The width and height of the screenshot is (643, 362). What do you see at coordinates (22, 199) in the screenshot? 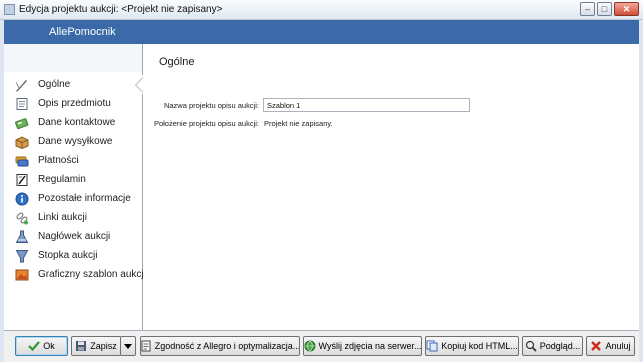
I see `info-icon` at bounding box center [22, 199].